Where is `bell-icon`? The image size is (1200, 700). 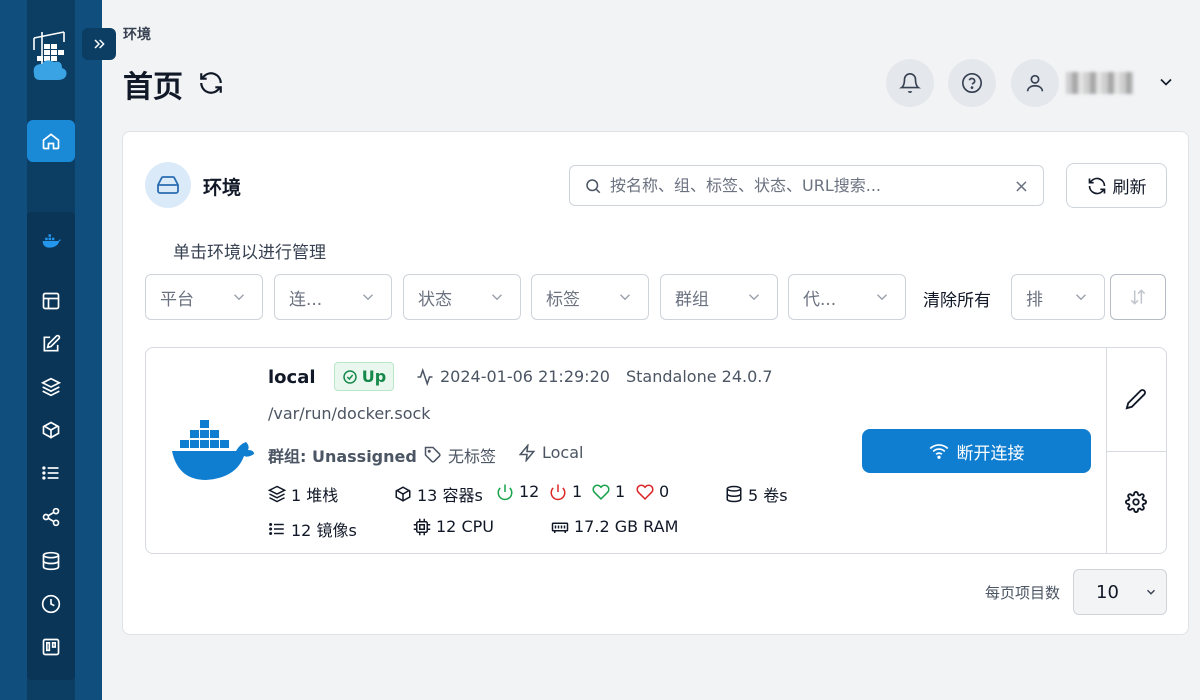
bell-icon is located at coordinates (910, 83).